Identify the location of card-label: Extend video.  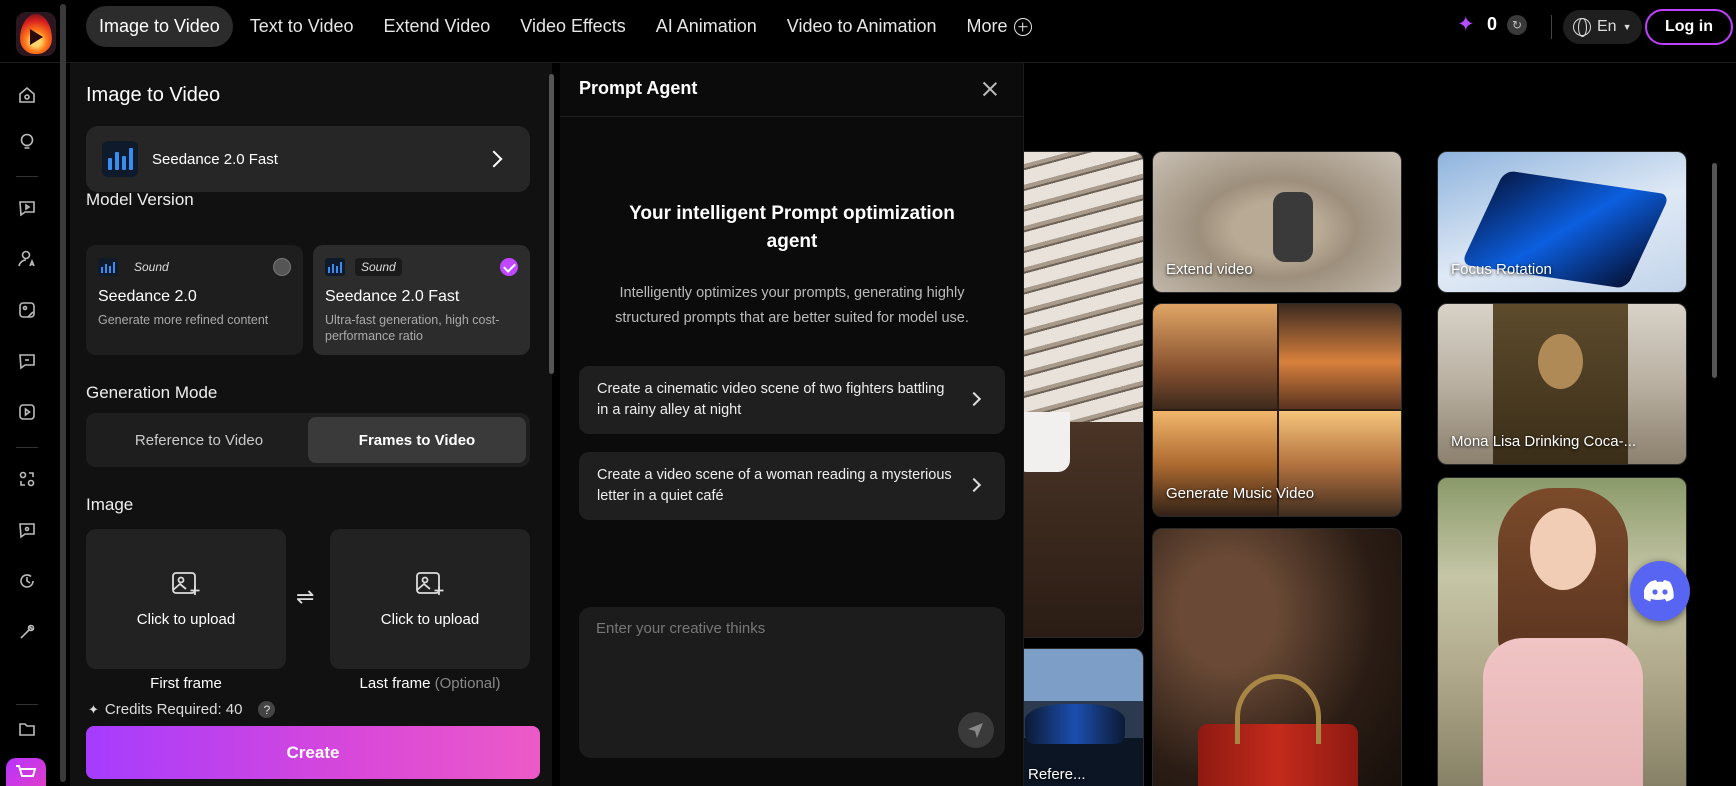
(1209, 269).